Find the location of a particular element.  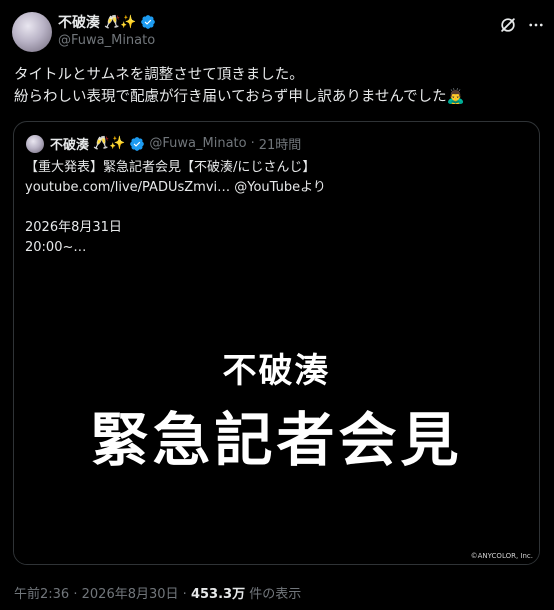

grok-button is located at coordinates (508, 25).